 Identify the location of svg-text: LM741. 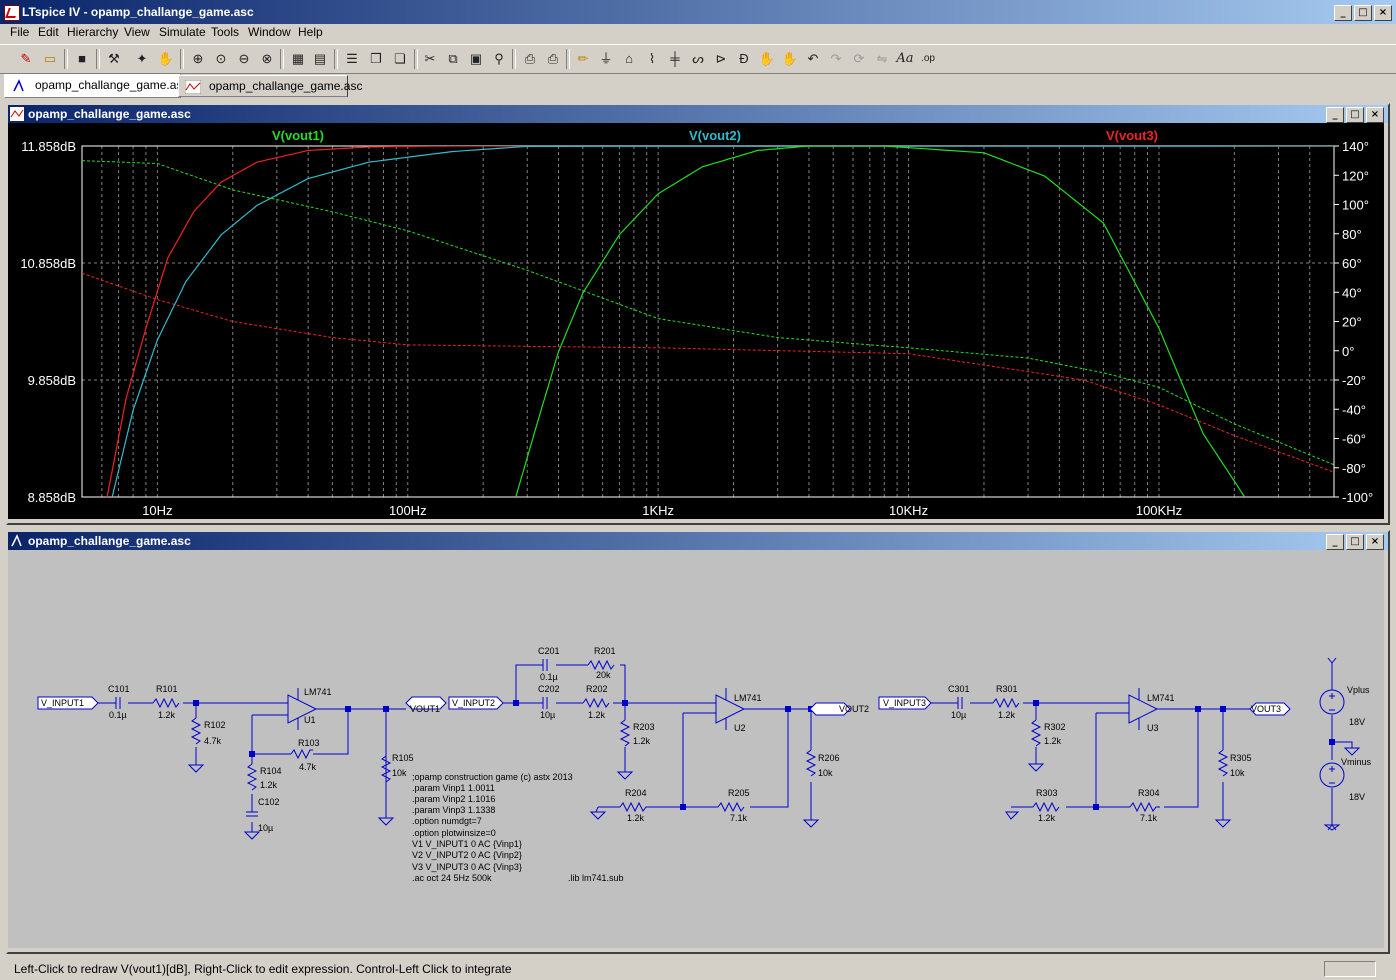
(318, 692).